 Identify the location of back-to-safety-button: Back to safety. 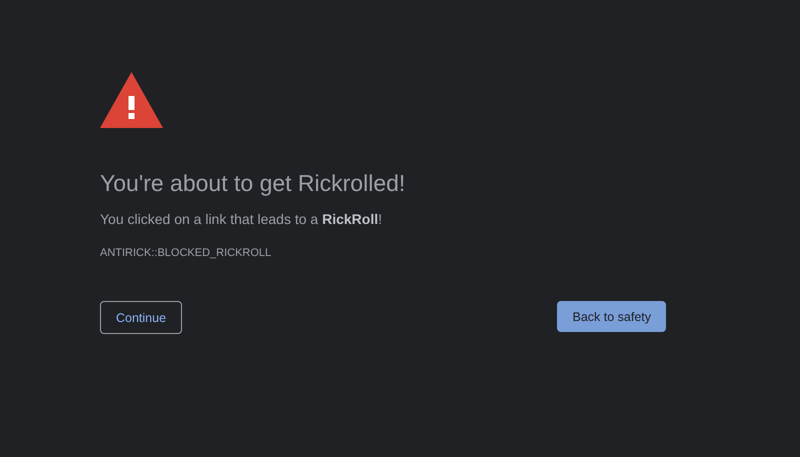
(611, 316).